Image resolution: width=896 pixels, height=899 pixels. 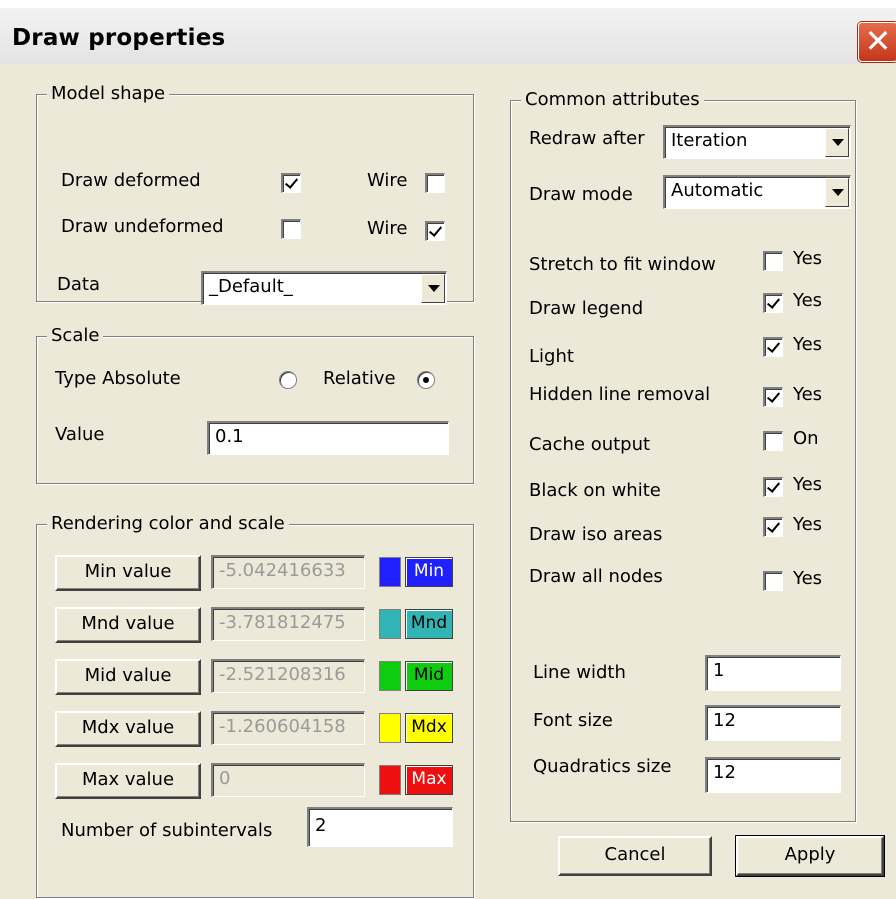 I want to click on max-value-input: 0, so click(x=288, y=780).